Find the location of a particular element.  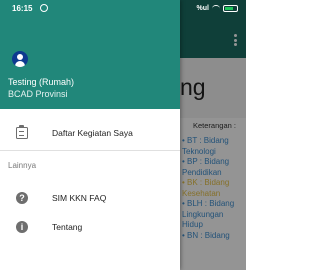

status-indicators: %ul is located at coordinates (217, 8).